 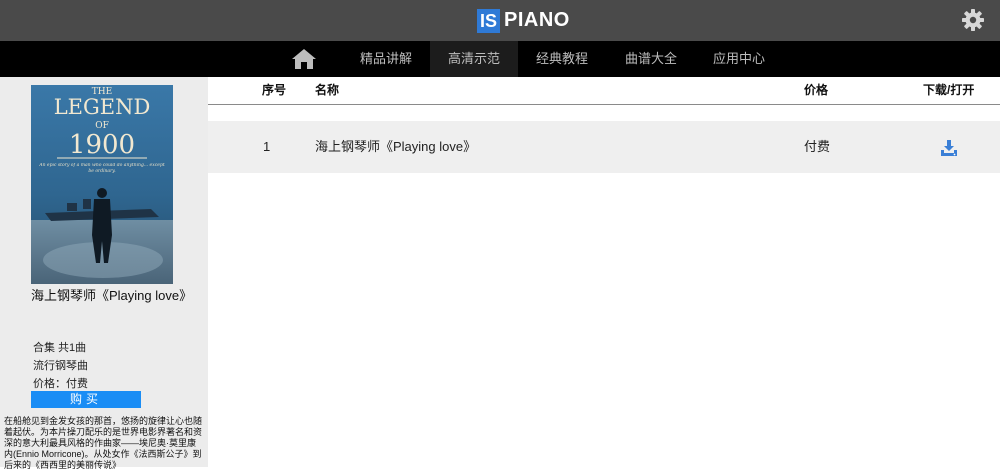 I want to click on gear-icon, so click(x=973, y=20).